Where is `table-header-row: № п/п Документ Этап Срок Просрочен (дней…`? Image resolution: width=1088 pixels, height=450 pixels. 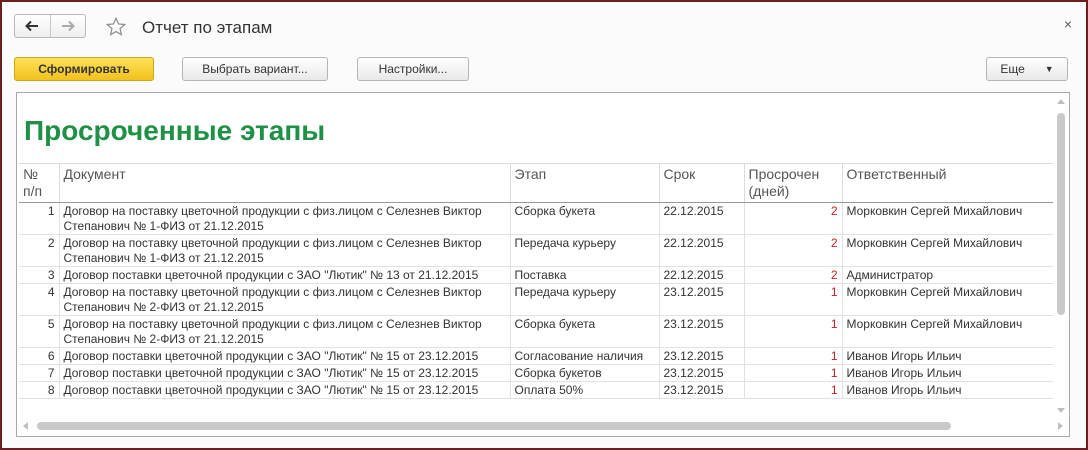
table-header-row: № п/п Документ Этап Срок Просрочен (дней… is located at coordinates (536, 183).